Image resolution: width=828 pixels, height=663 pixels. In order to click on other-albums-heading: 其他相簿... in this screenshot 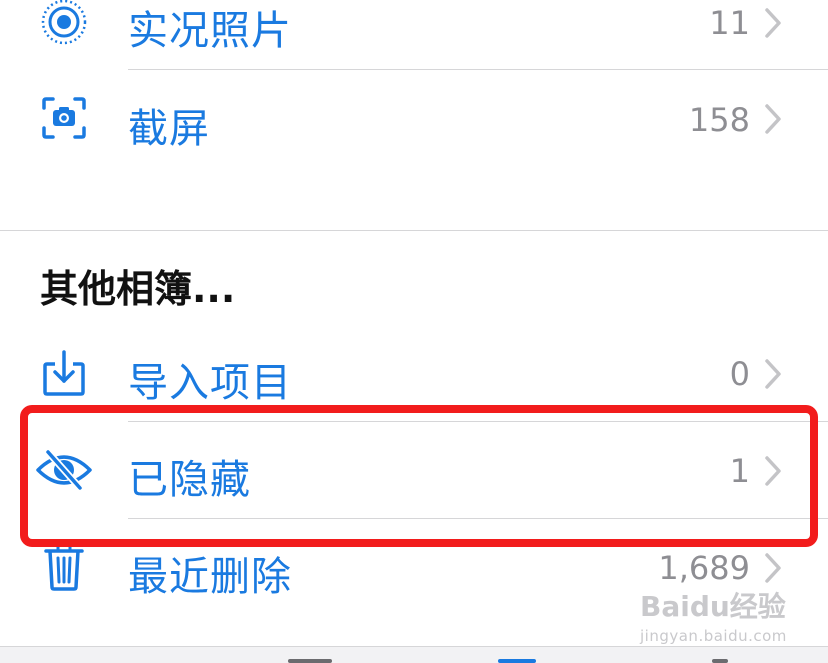, I will do `click(138, 289)`.